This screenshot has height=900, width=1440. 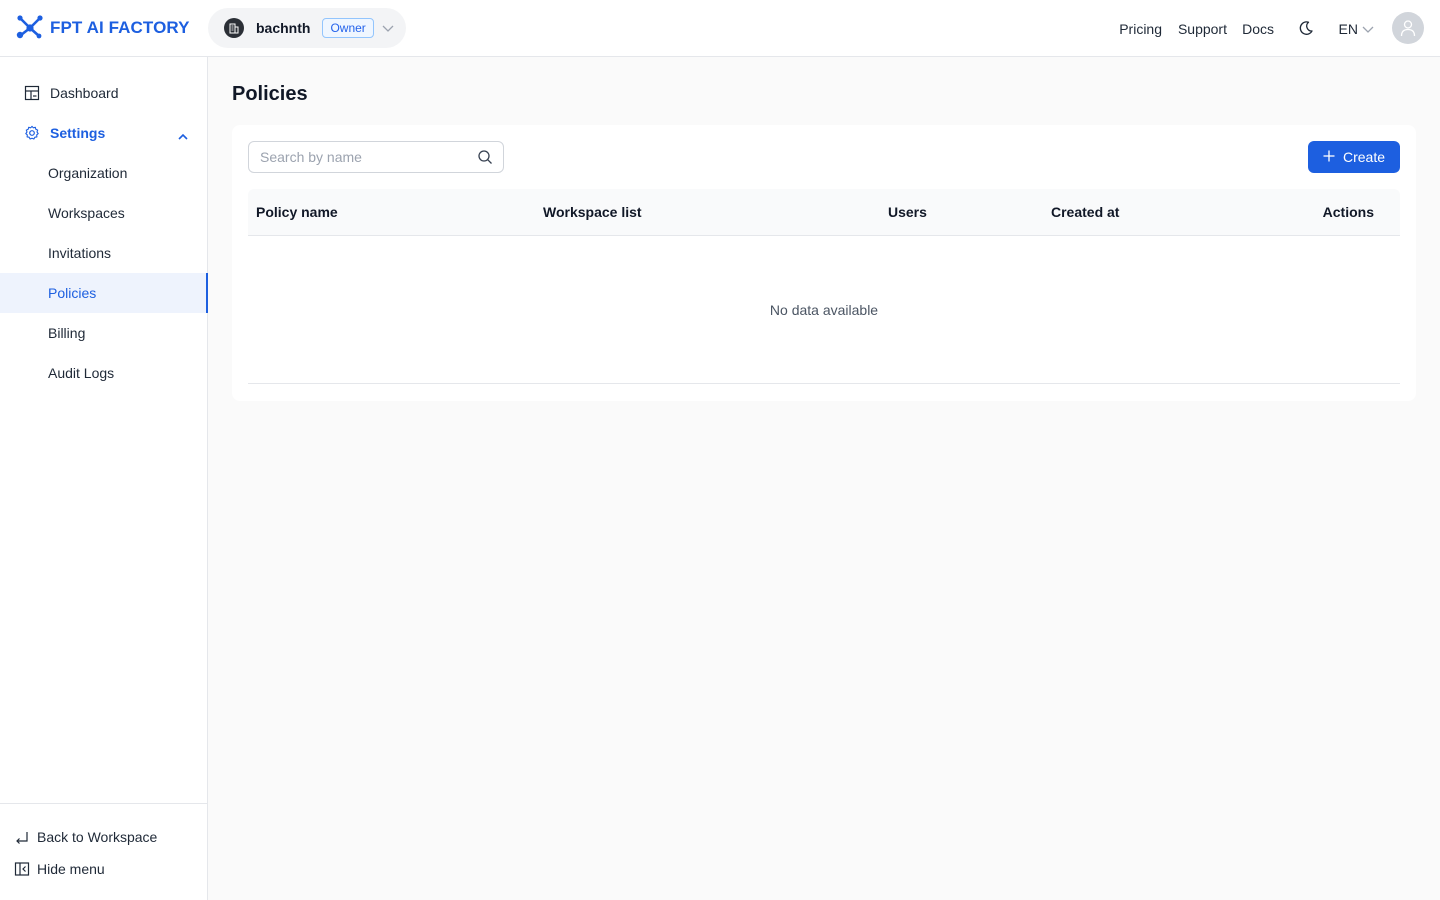 I want to click on sidebar-item-label: Settings, so click(x=78, y=133).